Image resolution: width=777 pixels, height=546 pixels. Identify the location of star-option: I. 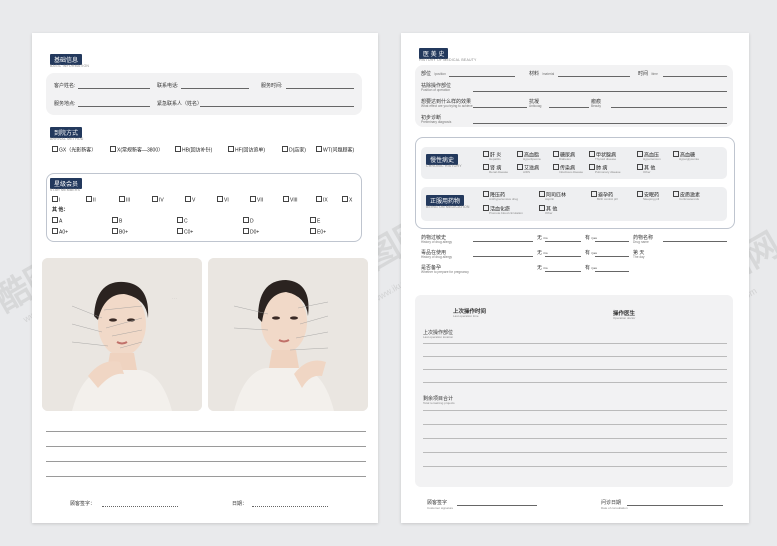
(56, 200).